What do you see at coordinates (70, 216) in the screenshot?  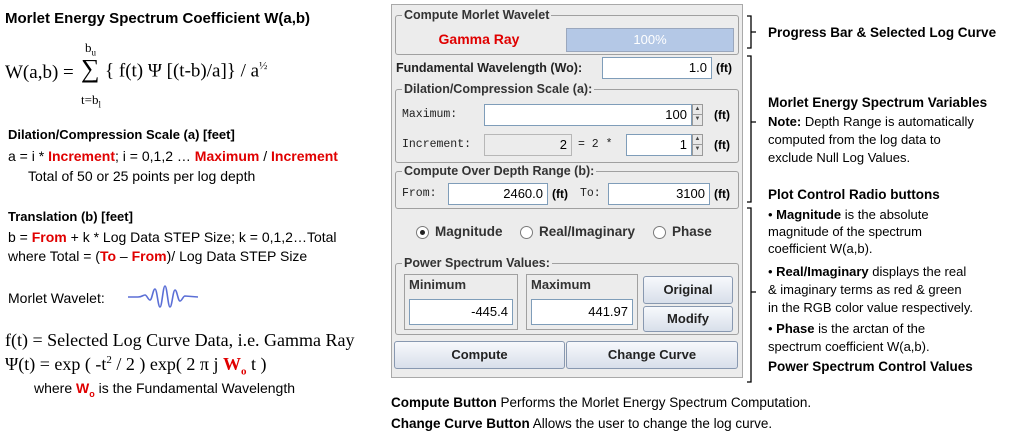 I see `translation-heading: Translation (b) [feet]` at bounding box center [70, 216].